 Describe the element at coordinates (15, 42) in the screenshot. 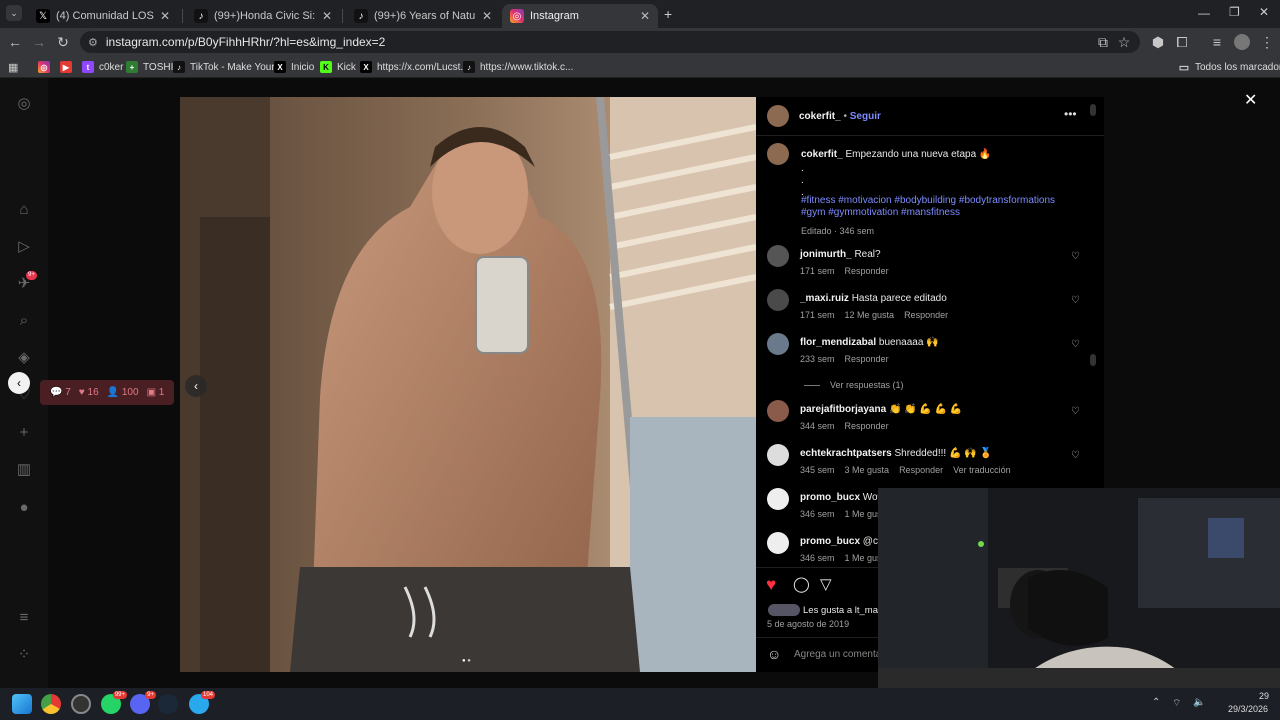

I see `back-icon: ←` at that location.